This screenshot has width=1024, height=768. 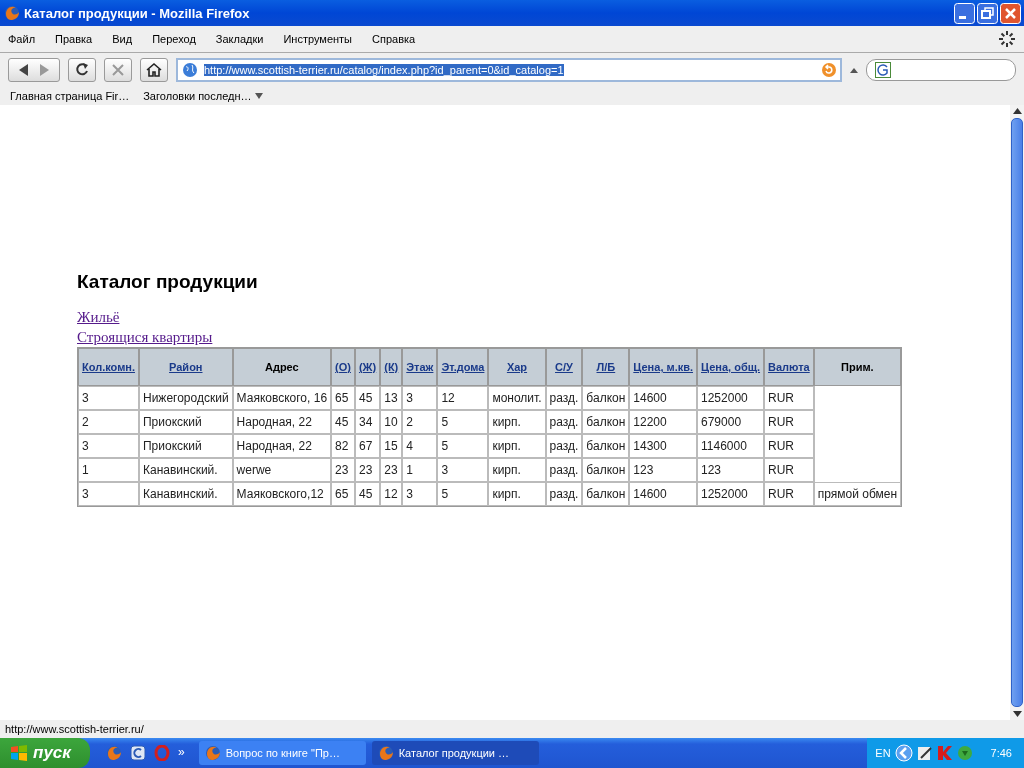 What do you see at coordinates (1010, 13) in the screenshot?
I see `close-icon` at bounding box center [1010, 13].